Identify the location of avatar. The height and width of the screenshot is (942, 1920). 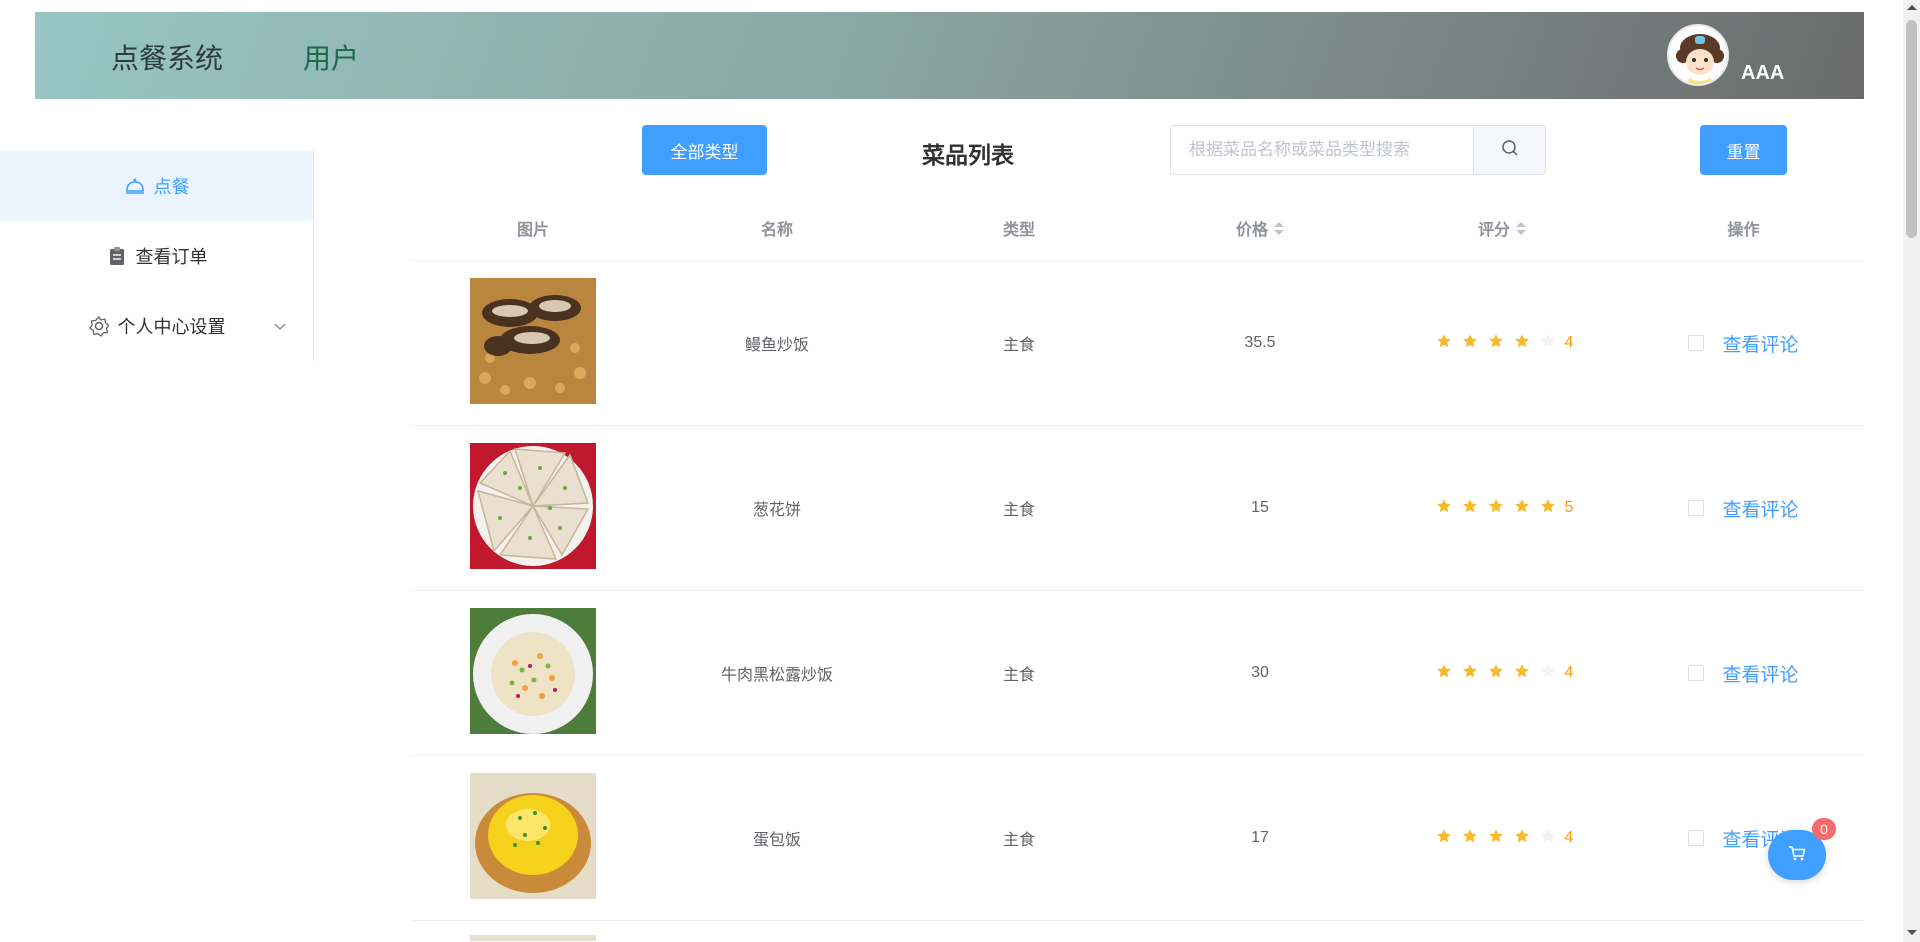
(1698, 55).